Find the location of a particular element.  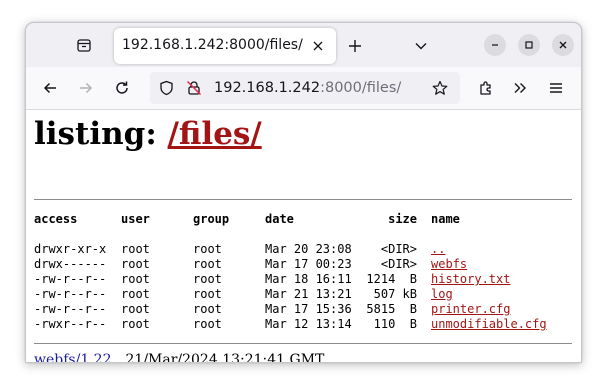

server-timestamp: 21/Mar/2024 13:21:41 GMT is located at coordinates (225, 357).